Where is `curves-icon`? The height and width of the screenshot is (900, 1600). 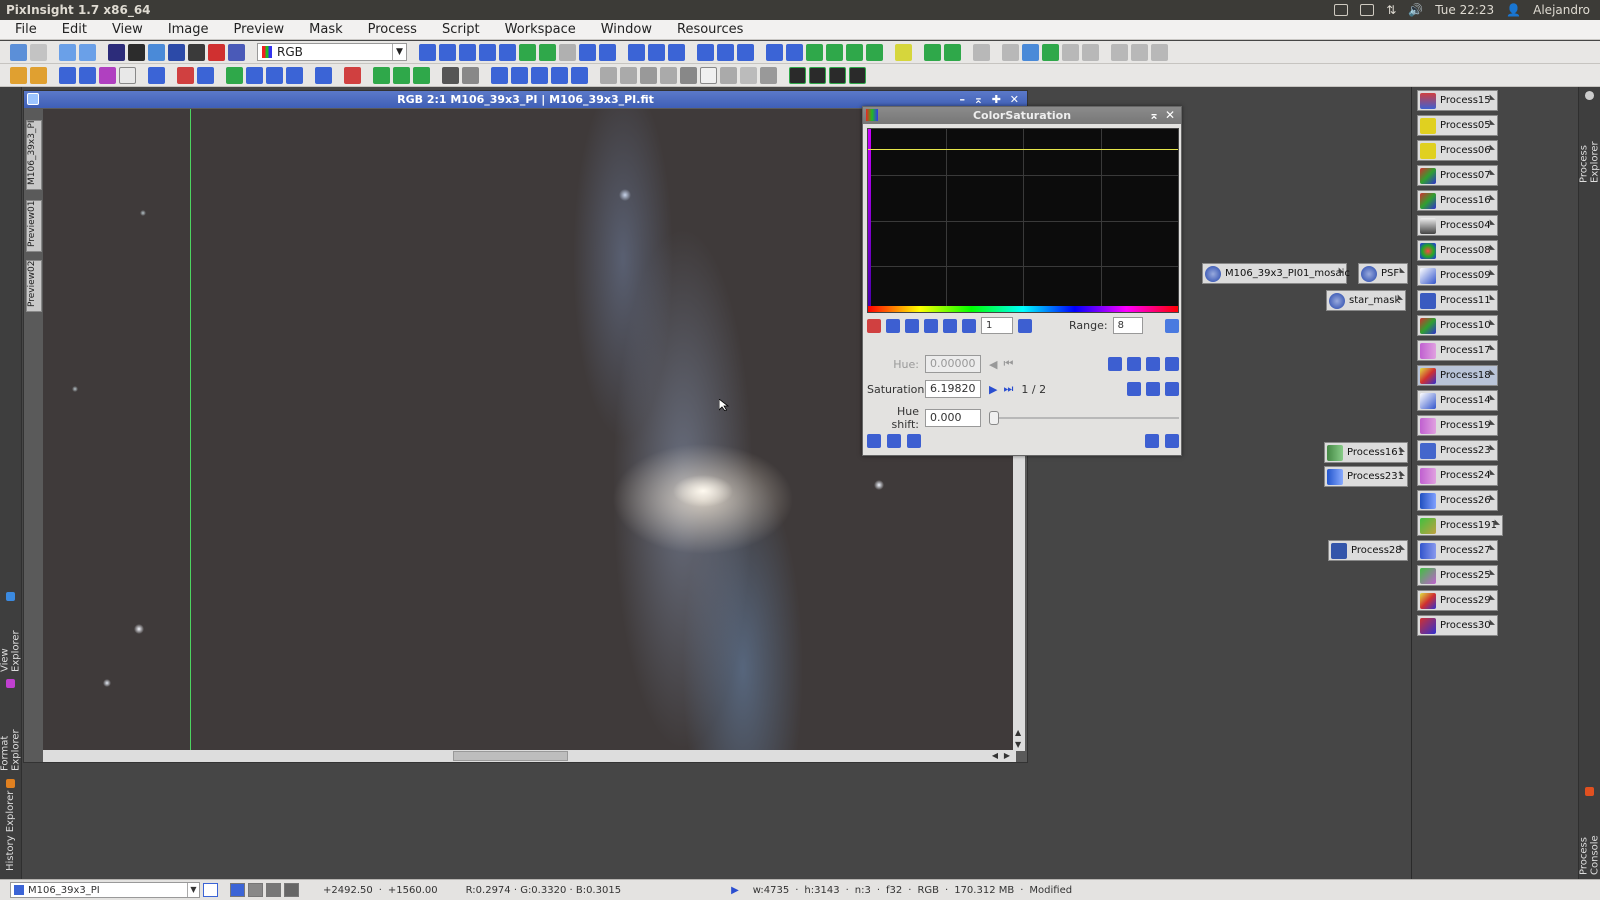 curves-icon is located at coordinates (87, 75).